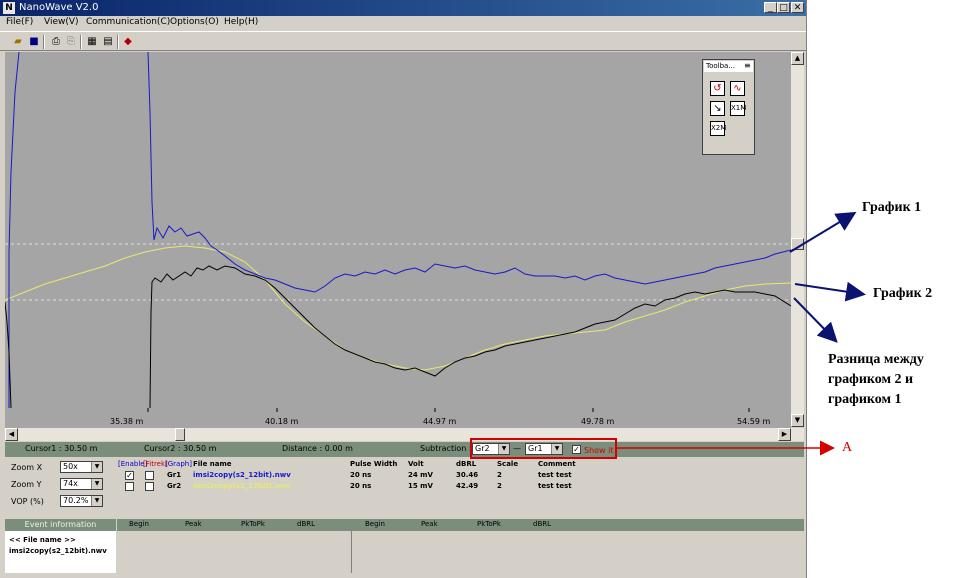 The image size is (958, 578). Describe the element at coordinates (903, 293) in the screenshot. I see `graph2-annotation: График 2` at that location.